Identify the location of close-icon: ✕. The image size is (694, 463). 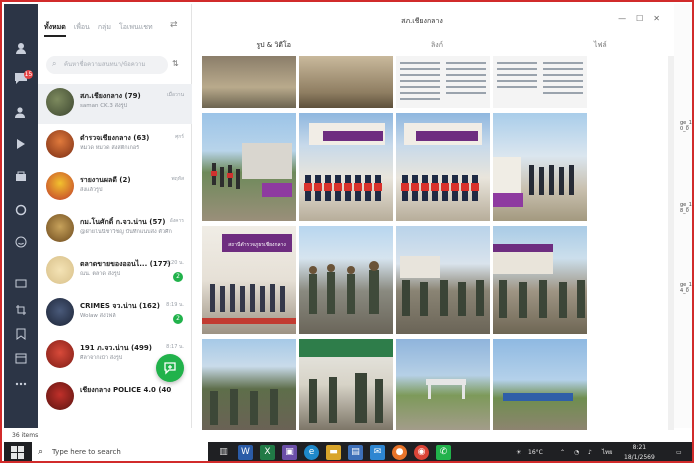
(656, 18).